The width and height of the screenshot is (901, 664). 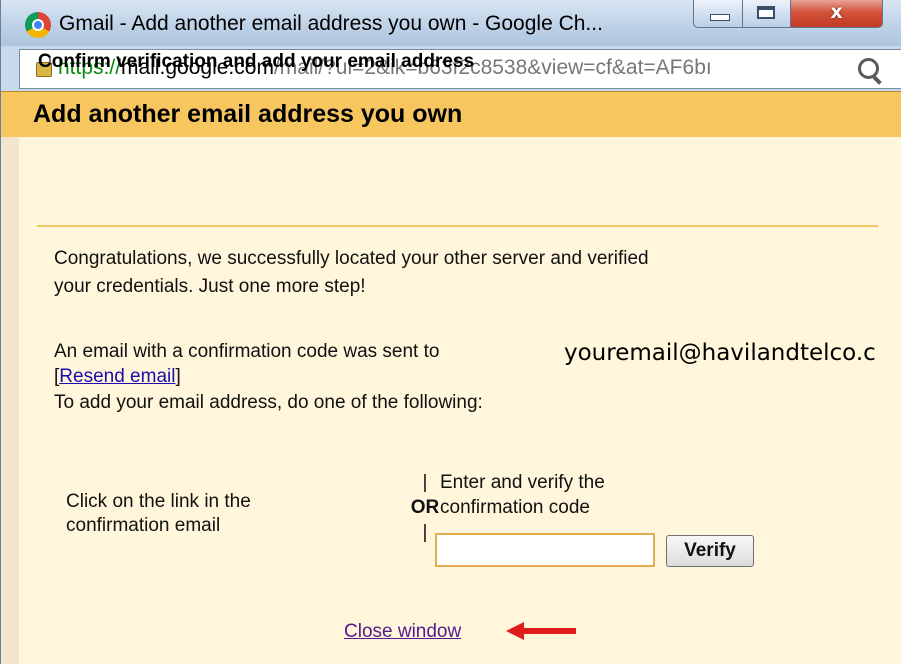 I want to click on close-window-link: Close window, so click(x=402, y=632).